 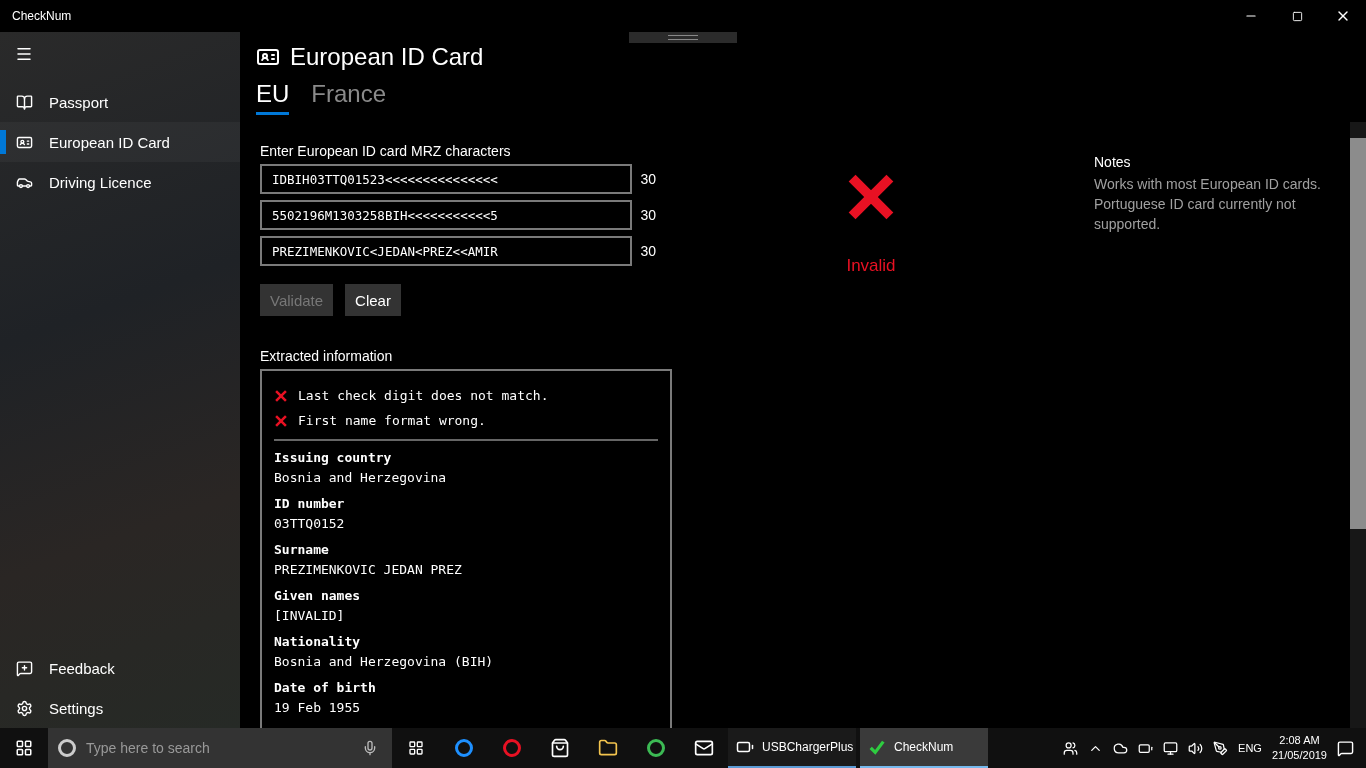 I want to click on windows-logo-icon, so click(x=24, y=748).